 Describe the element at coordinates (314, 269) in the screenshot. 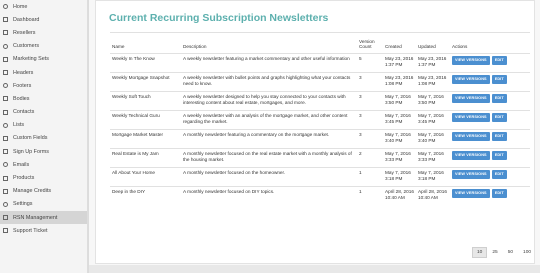

I see `bottom-strip` at that location.